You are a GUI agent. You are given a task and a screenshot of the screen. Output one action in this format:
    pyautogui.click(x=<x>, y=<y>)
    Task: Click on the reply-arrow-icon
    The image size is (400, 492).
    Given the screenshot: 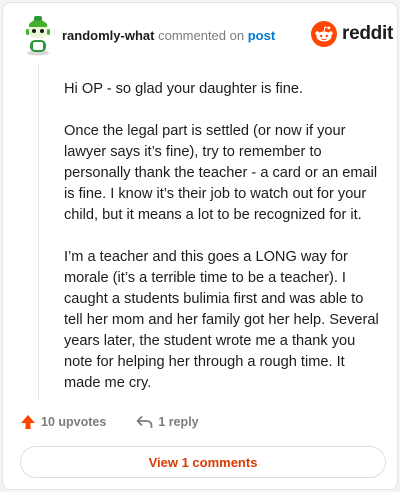 What is the action you would take?
    pyautogui.click(x=144, y=421)
    